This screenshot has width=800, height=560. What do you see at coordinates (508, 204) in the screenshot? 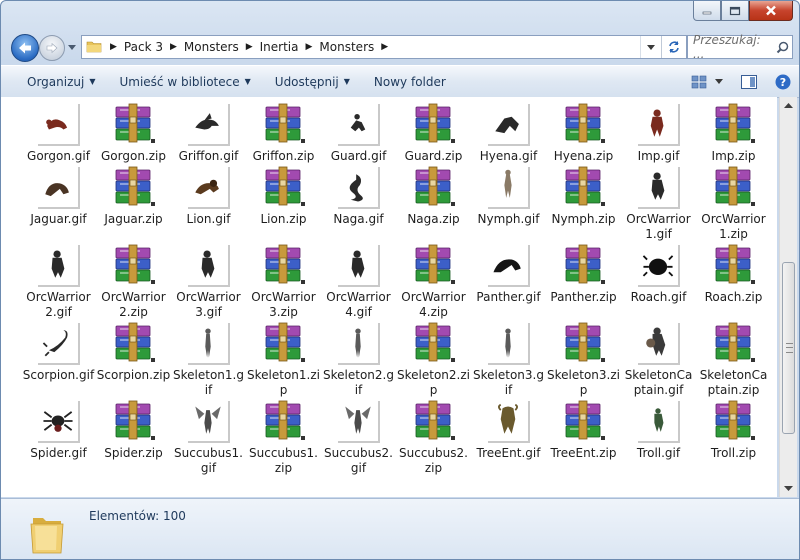
I see `file-item: Nymph.gif` at bounding box center [508, 204].